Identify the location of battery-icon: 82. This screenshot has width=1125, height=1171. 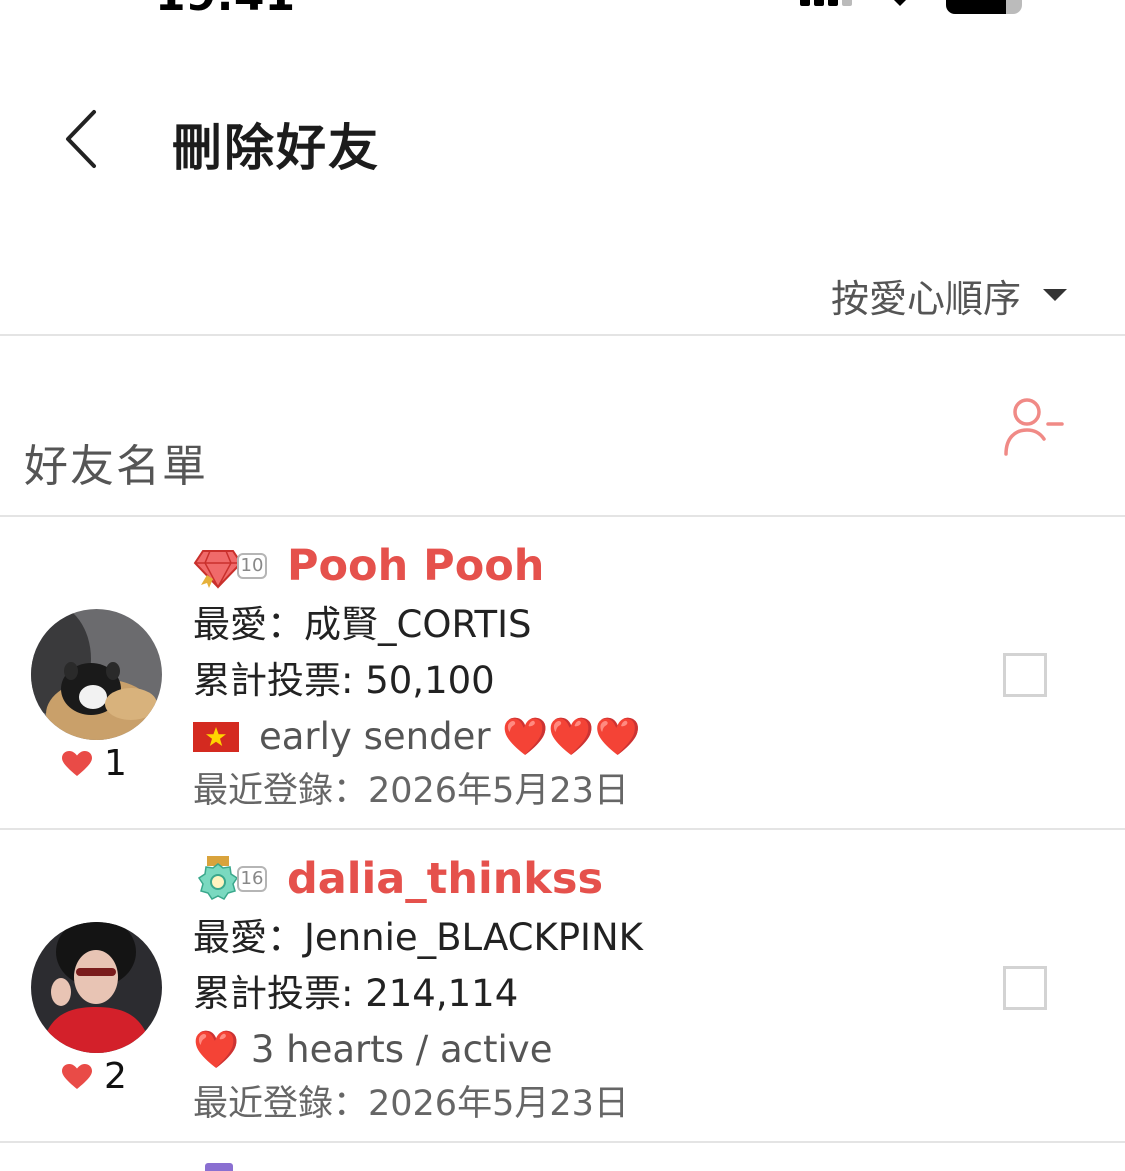
(984, 7).